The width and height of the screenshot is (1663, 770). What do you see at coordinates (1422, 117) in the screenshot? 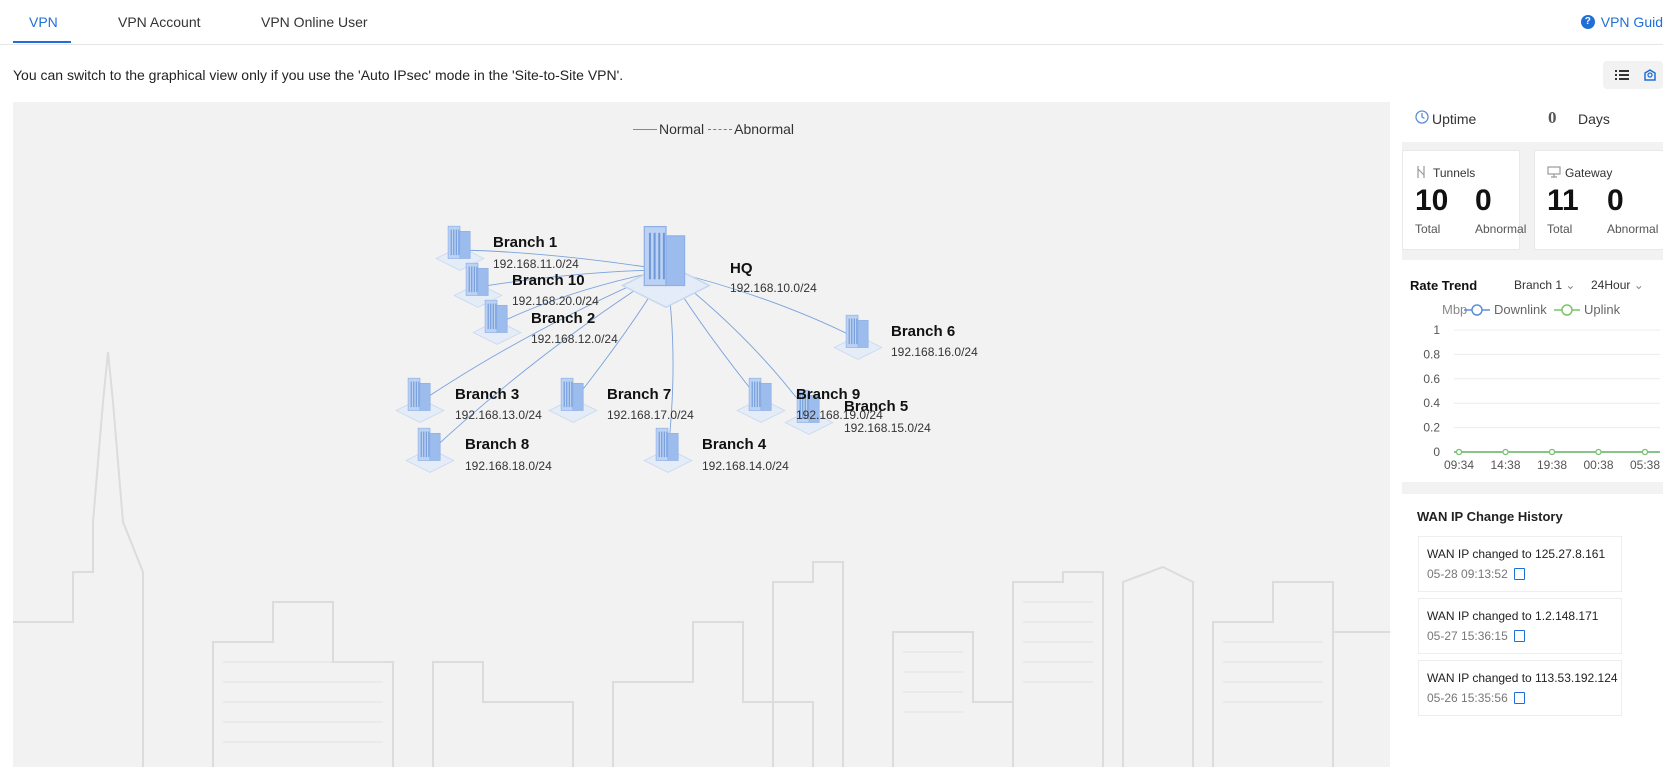
I see `clock-icon` at bounding box center [1422, 117].